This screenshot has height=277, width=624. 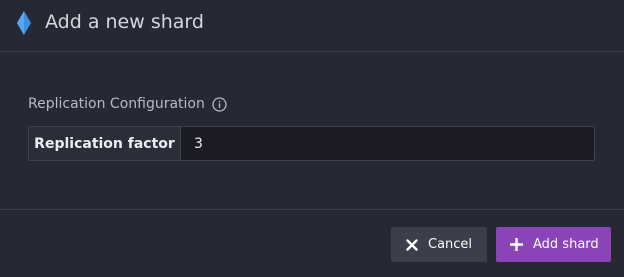 I want to click on replication-factor-input, so click(x=387, y=143).